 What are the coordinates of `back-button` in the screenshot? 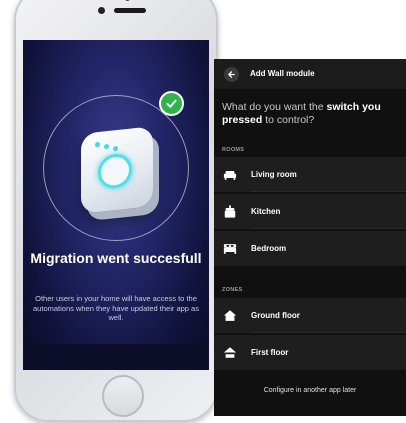 It's located at (231, 74).